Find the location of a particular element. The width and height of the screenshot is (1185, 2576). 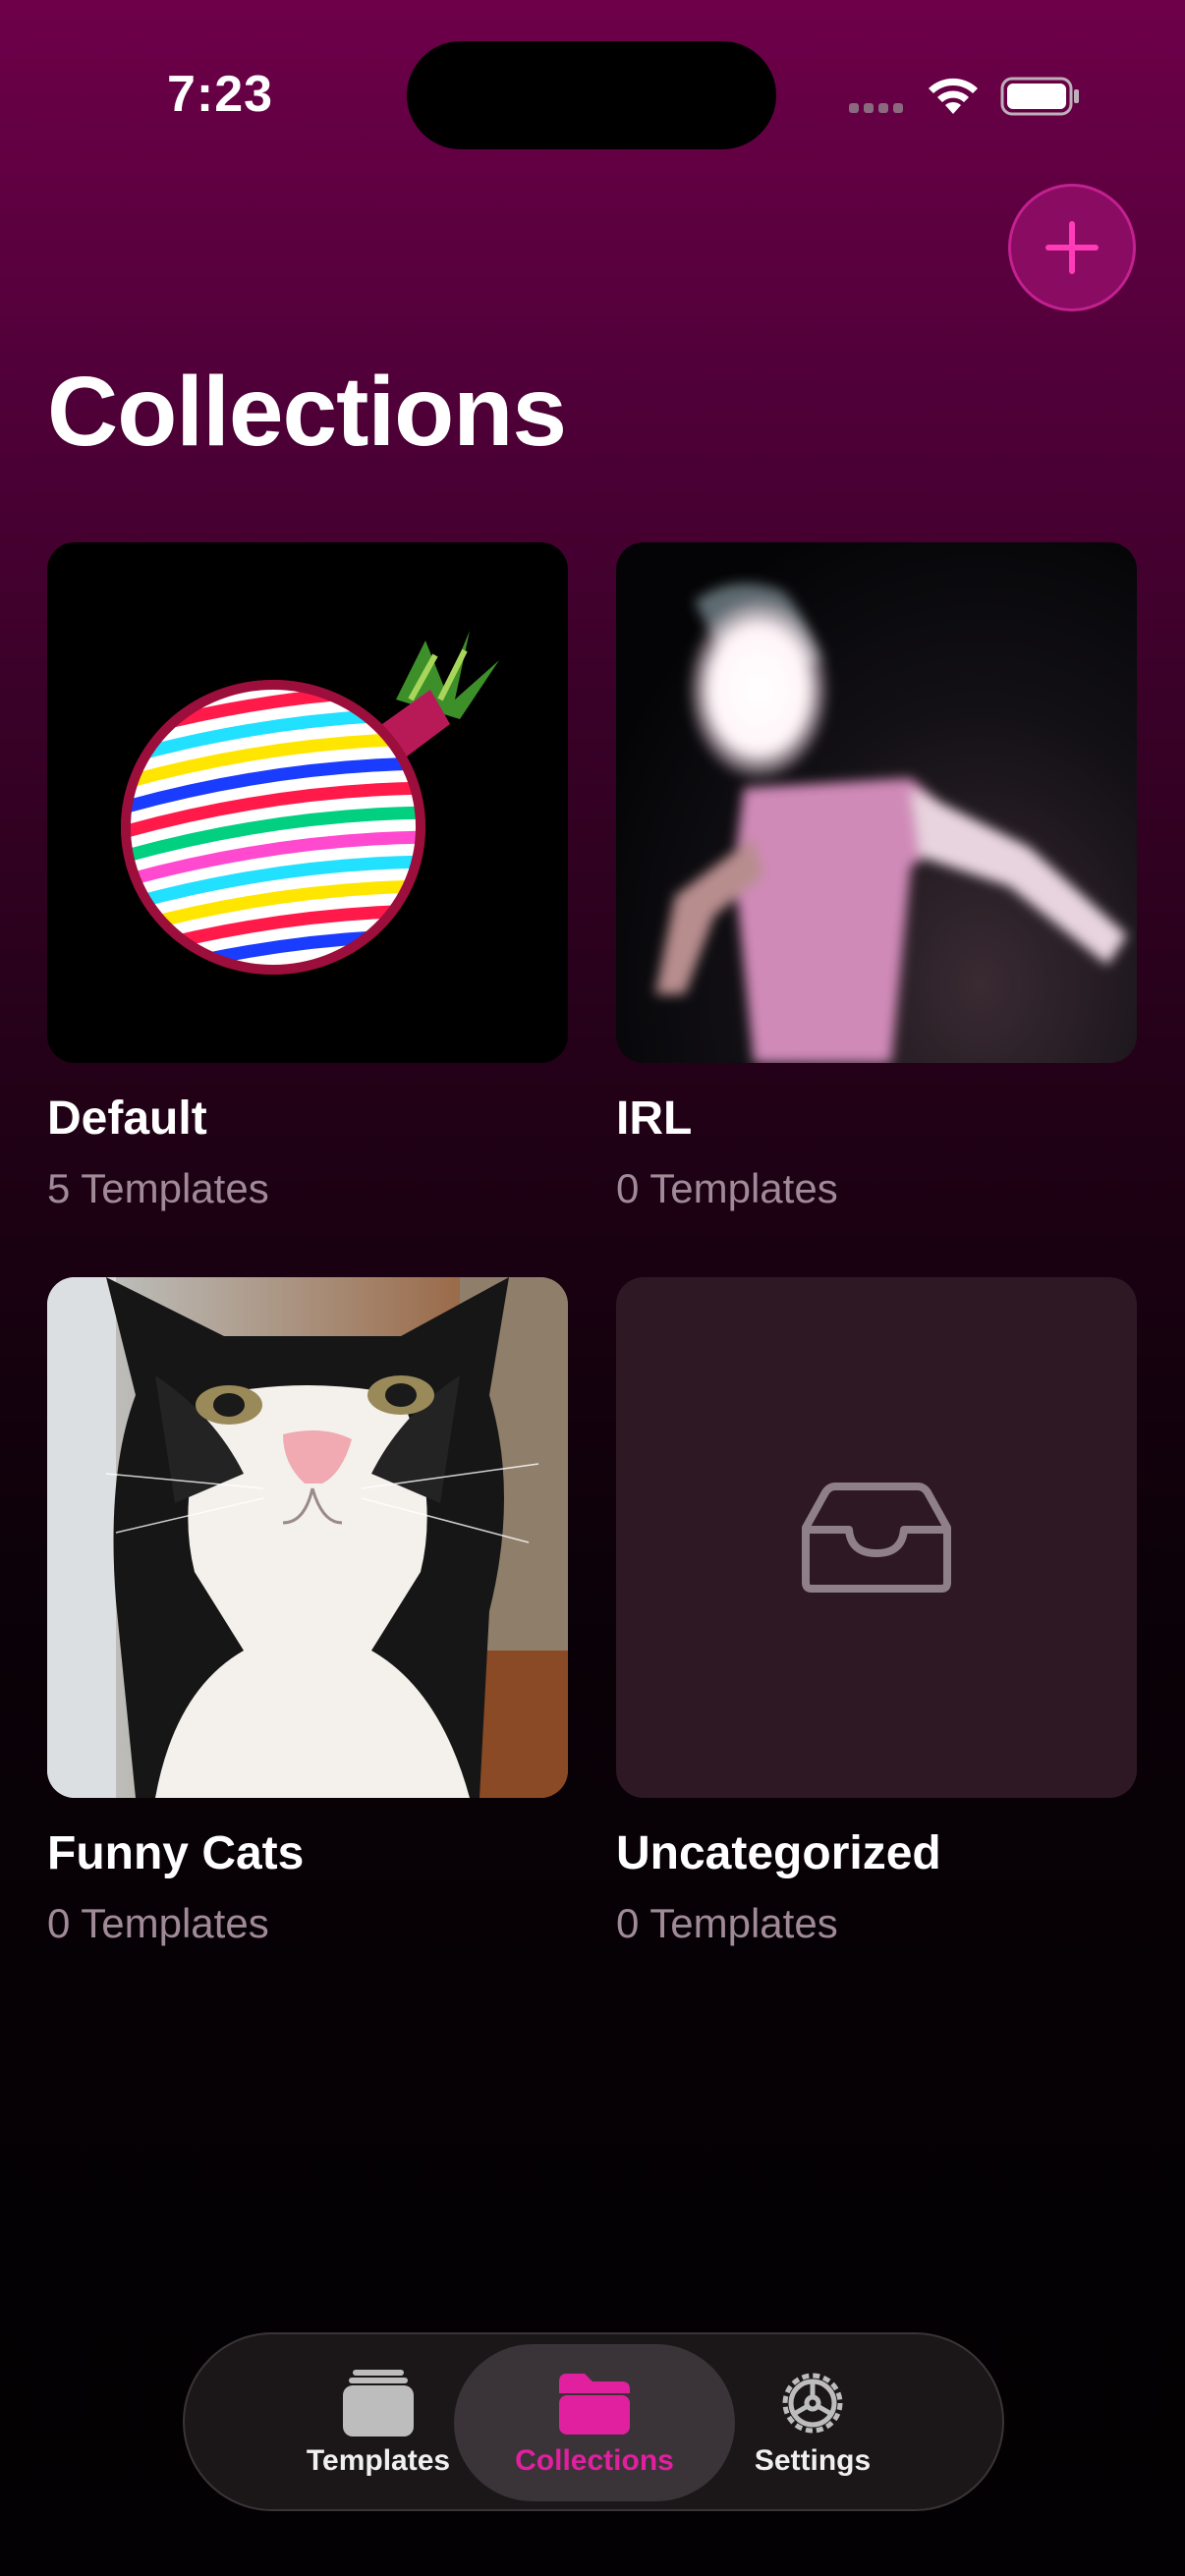

collection-card-funny-cats: Funny Cats 0 Templates is located at coordinates (308, 1614).